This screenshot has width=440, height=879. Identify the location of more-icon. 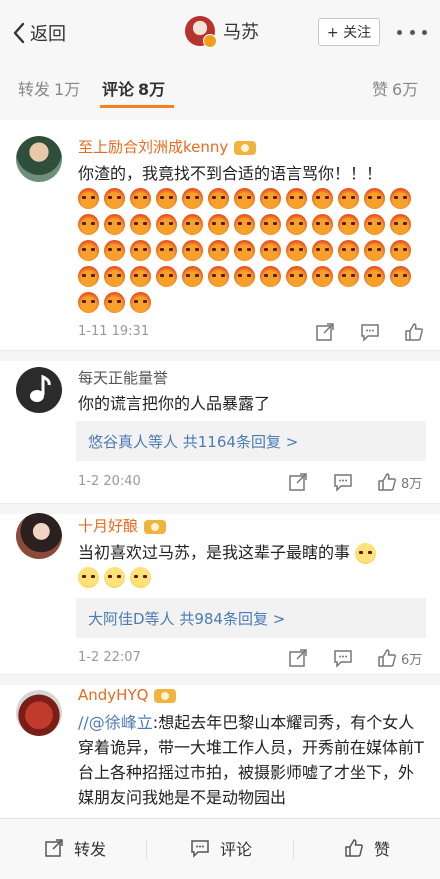
(412, 32).